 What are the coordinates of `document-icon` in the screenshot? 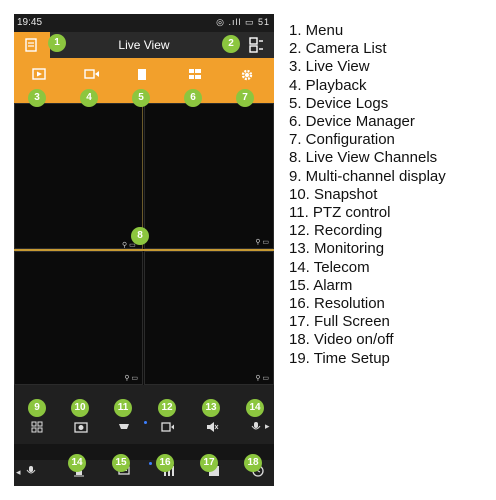 It's located at (142, 74).